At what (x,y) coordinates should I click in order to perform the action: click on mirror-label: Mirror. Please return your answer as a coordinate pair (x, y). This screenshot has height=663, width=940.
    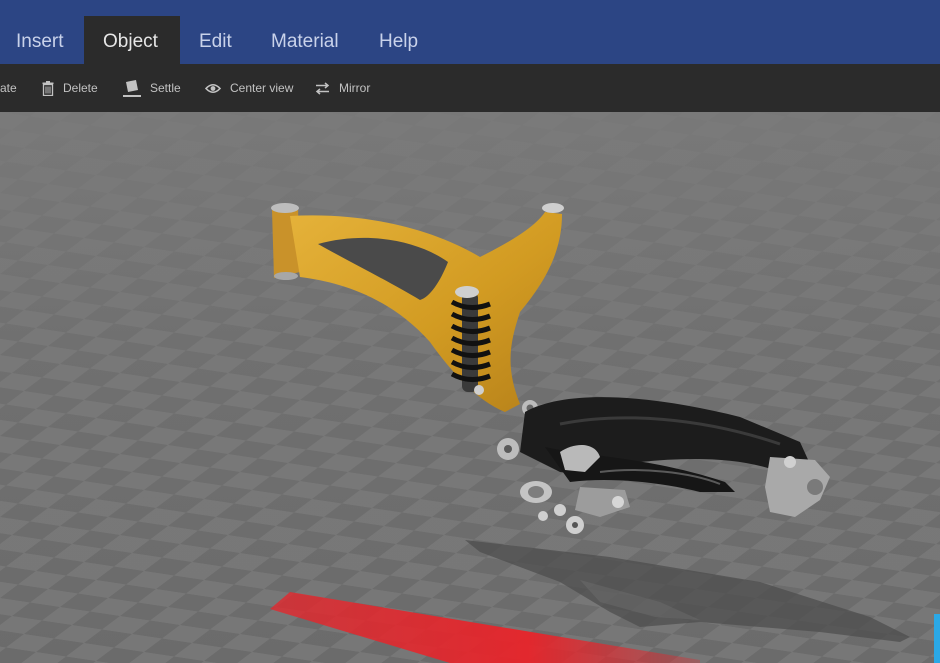
    Looking at the image, I should click on (355, 88).